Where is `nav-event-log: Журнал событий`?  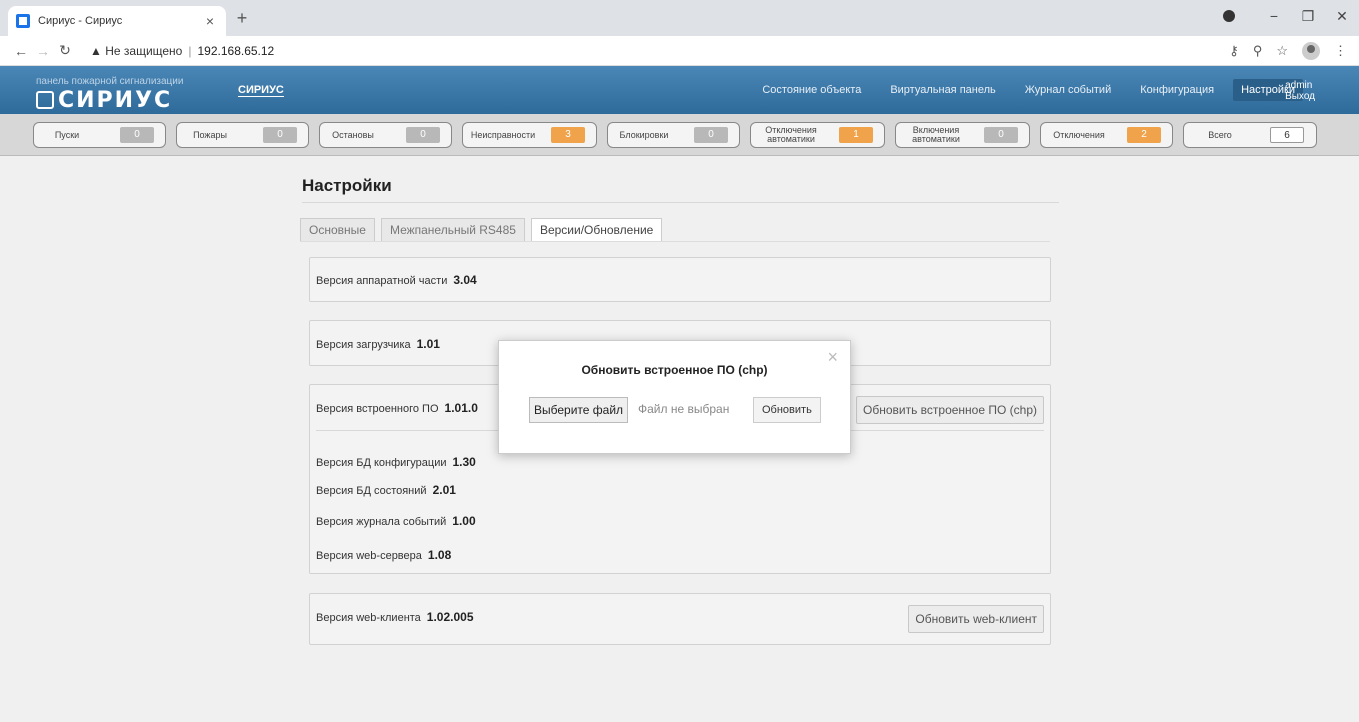
nav-event-log: Журнал событий is located at coordinates (1068, 90).